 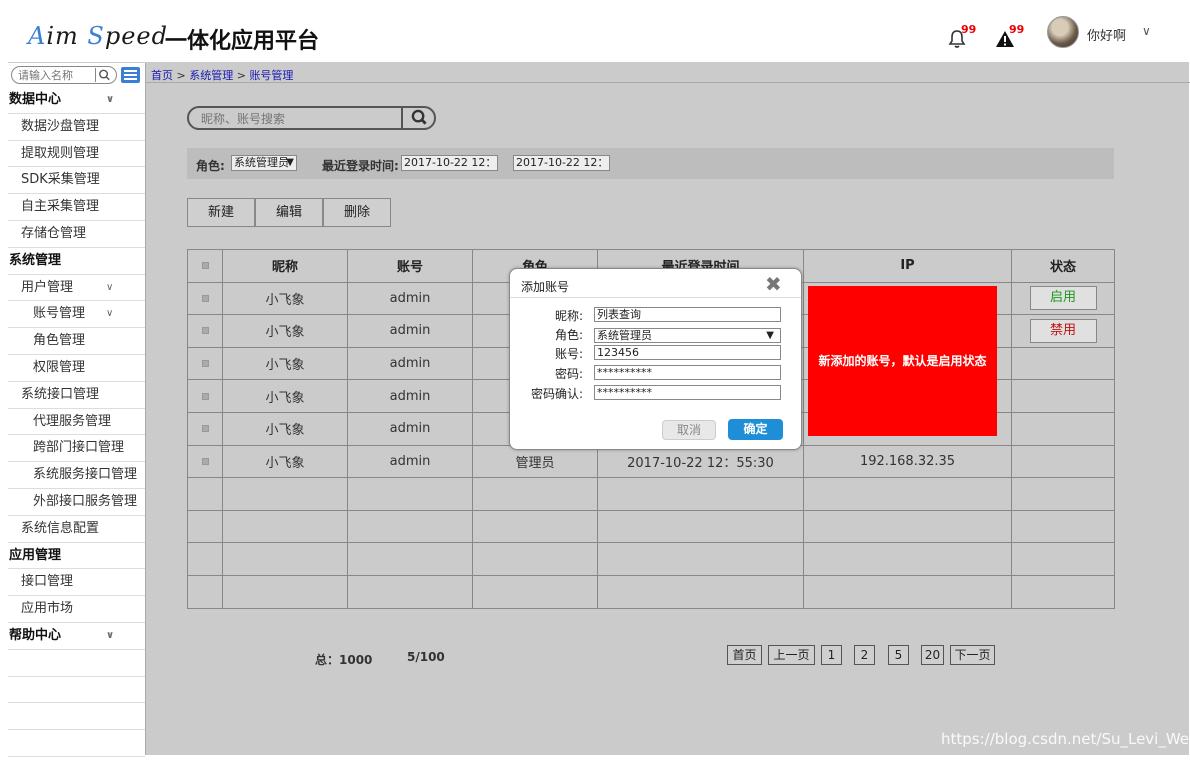 What do you see at coordinates (55, 75) in the screenshot?
I see `sidebar-search-input` at bounding box center [55, 75].